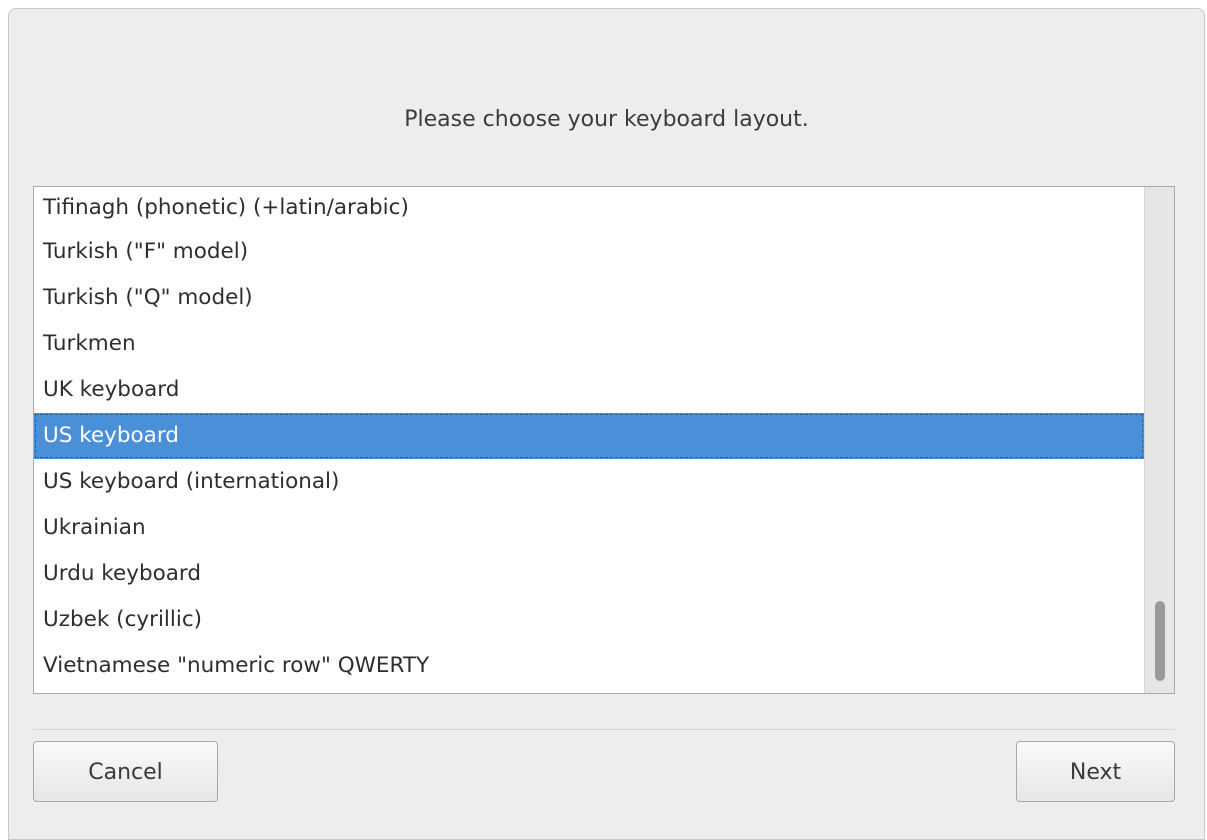 This screenshot has width=1207, height=840. Describe the element at coordinates (1160, 641) in the screenshot. I see `scrollbar-thumb` at that location.